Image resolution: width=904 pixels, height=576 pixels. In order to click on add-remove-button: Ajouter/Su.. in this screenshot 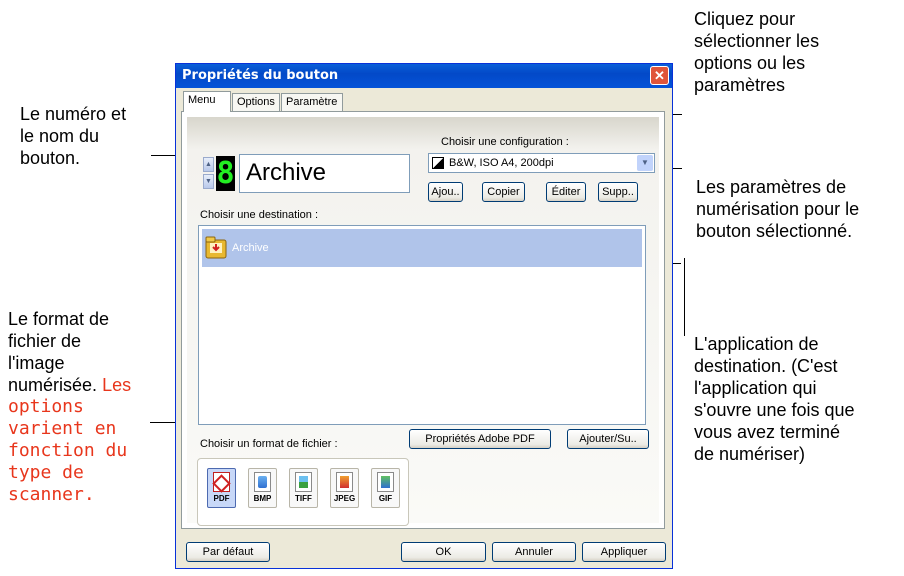, I will do `click(608, 439)`.